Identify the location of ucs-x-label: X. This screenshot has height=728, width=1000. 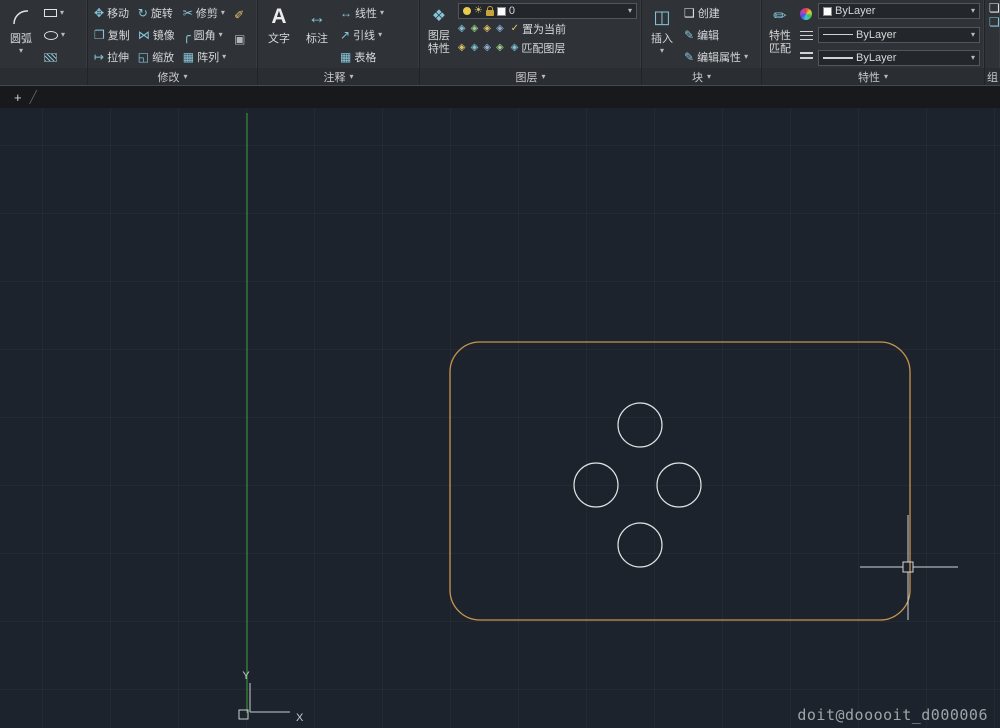
(300, 718).